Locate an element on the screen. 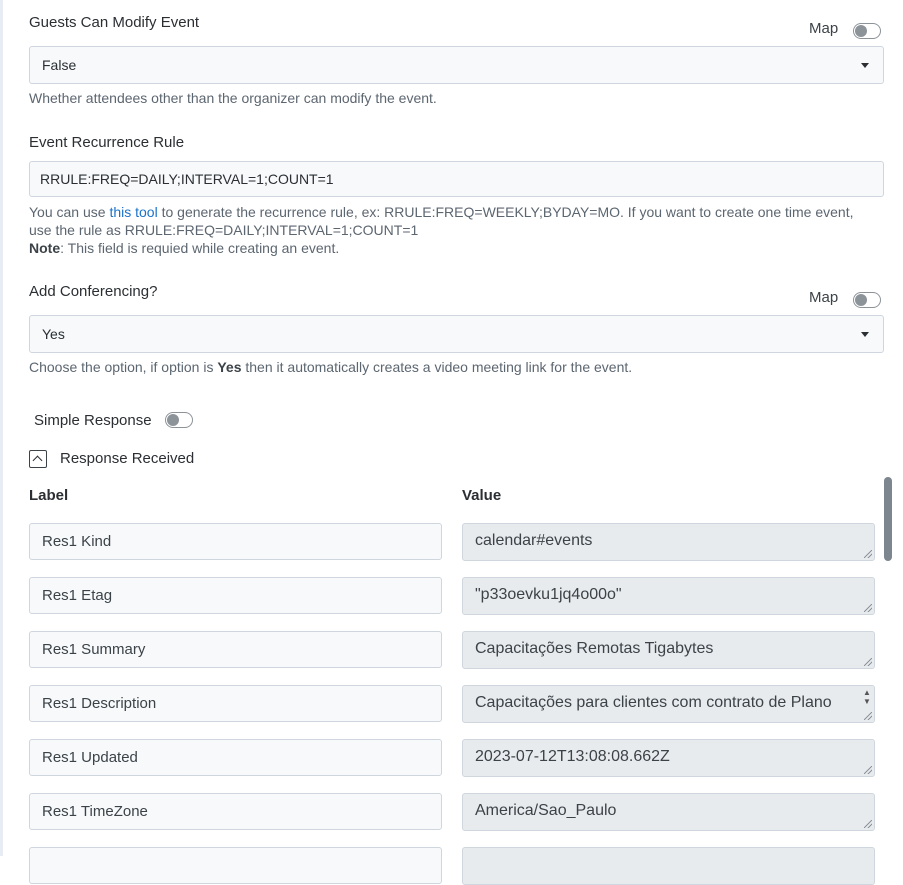 The width and height of the screenshot is (903, 885). guests-modify-select: False is located at coordinates (456, 65).